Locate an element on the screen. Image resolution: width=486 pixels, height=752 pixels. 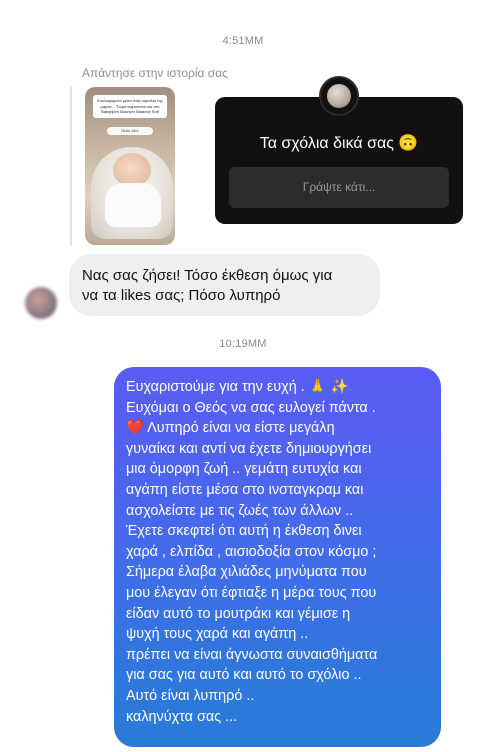
baby-clothes-image is located at coordinates (133, 205).